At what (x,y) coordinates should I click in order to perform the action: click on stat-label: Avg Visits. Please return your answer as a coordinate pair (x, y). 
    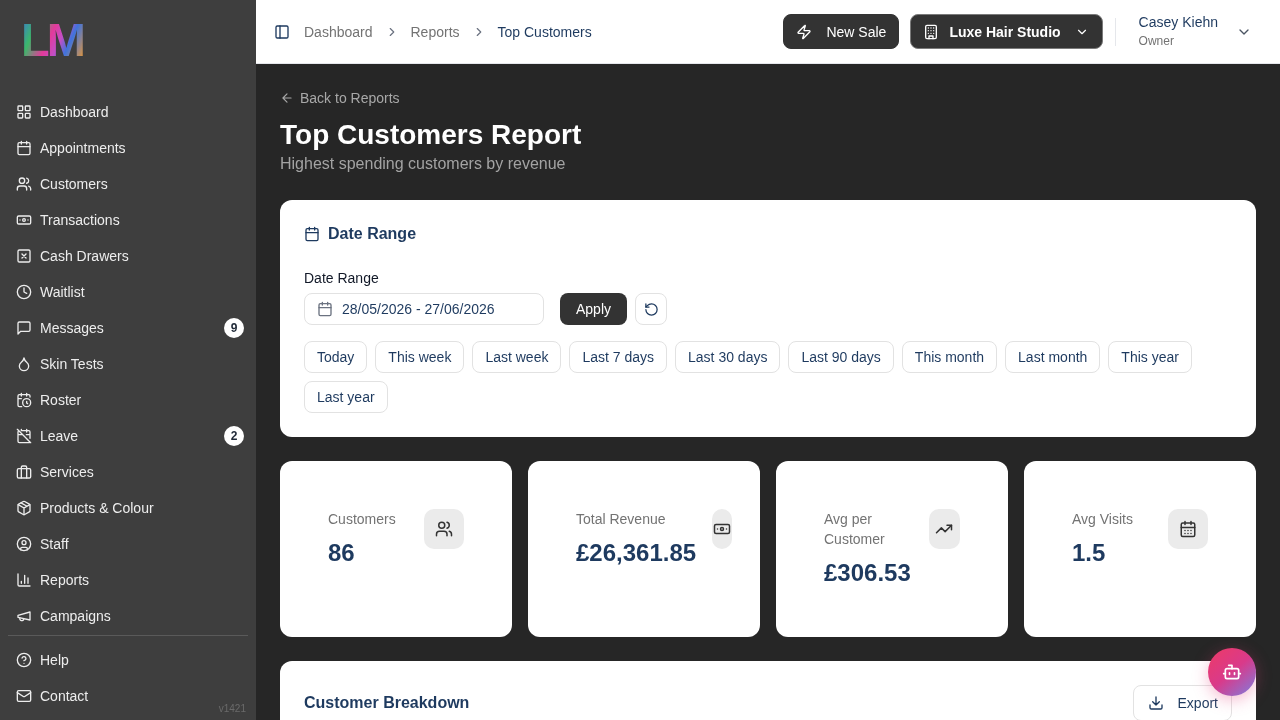
    Looking at the image, I should click on (1103, 519).